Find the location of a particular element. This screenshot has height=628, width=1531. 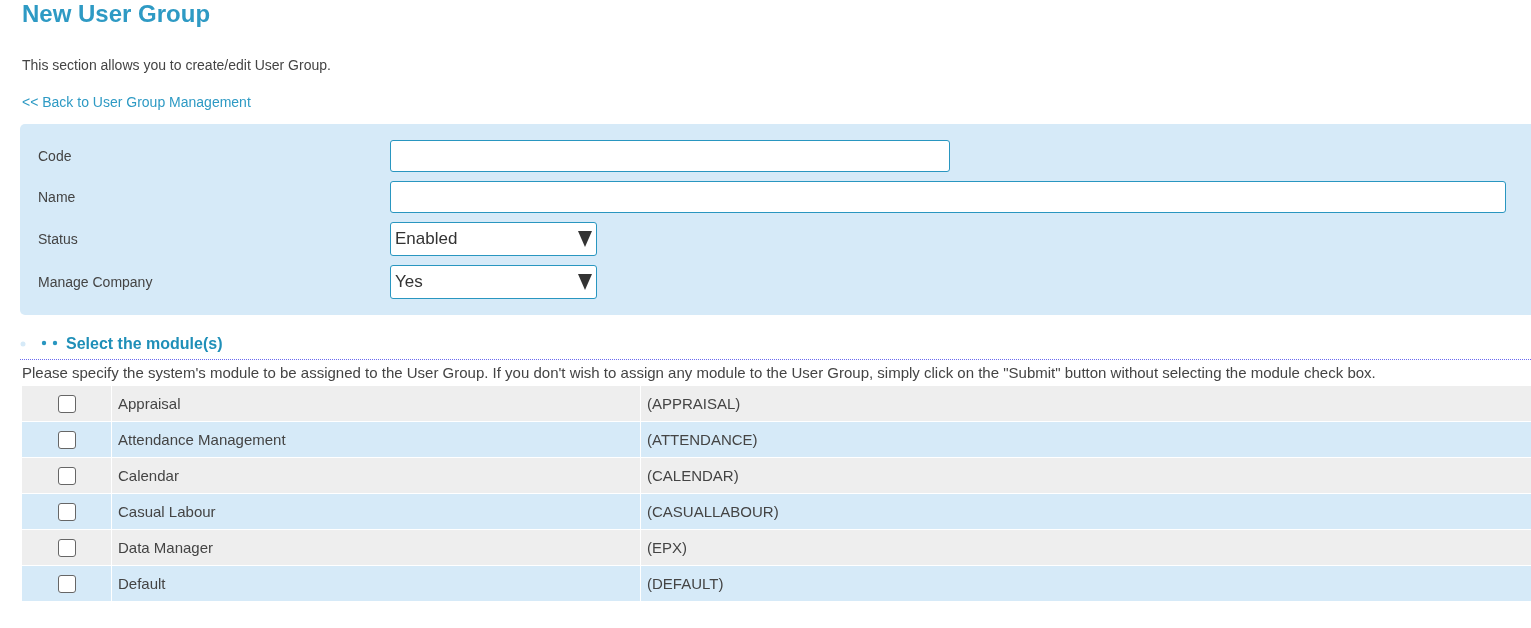

module-name: Attendance Management is located at coordinates (202, 439).